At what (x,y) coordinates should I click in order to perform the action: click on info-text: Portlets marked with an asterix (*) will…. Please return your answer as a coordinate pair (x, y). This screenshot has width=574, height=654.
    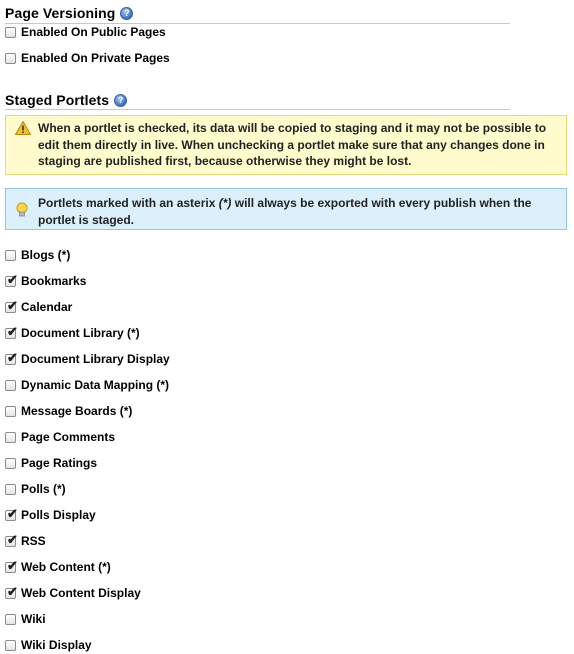
    Looking at the image, I should click on (284, 211).